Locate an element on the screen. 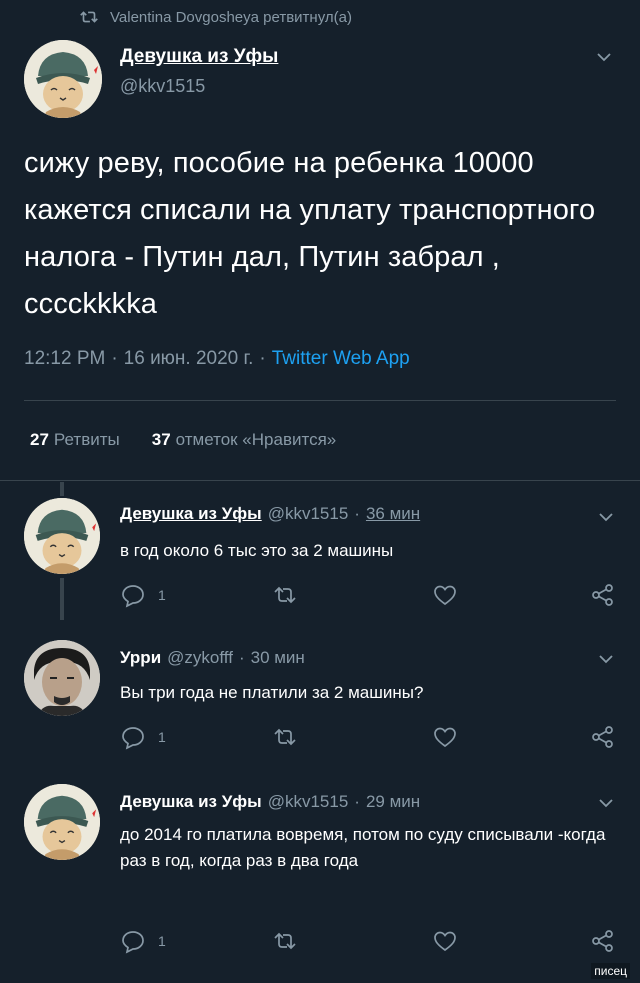  reply-header: Урри @zykofff · 30 мин is located at coordinates (212, 658).